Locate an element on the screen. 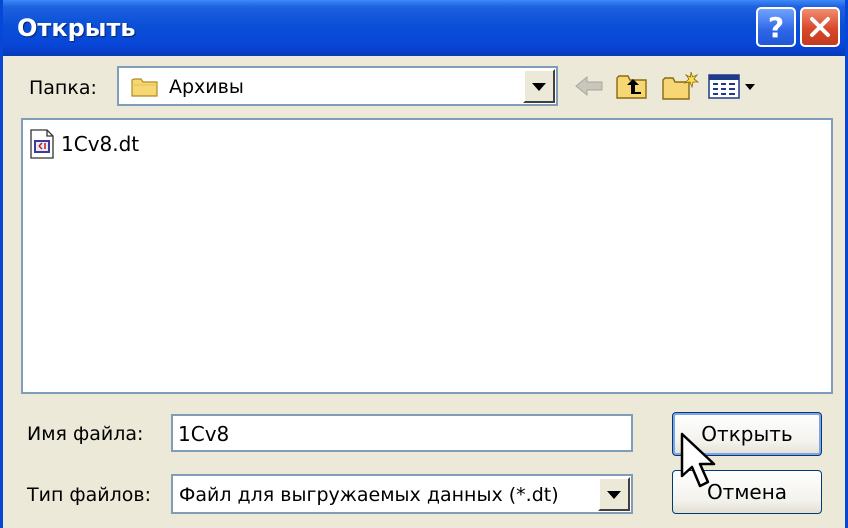 The height and width of the screenshot is (528, 848). folder-dropdown-button is located at coordinates (539, 86).